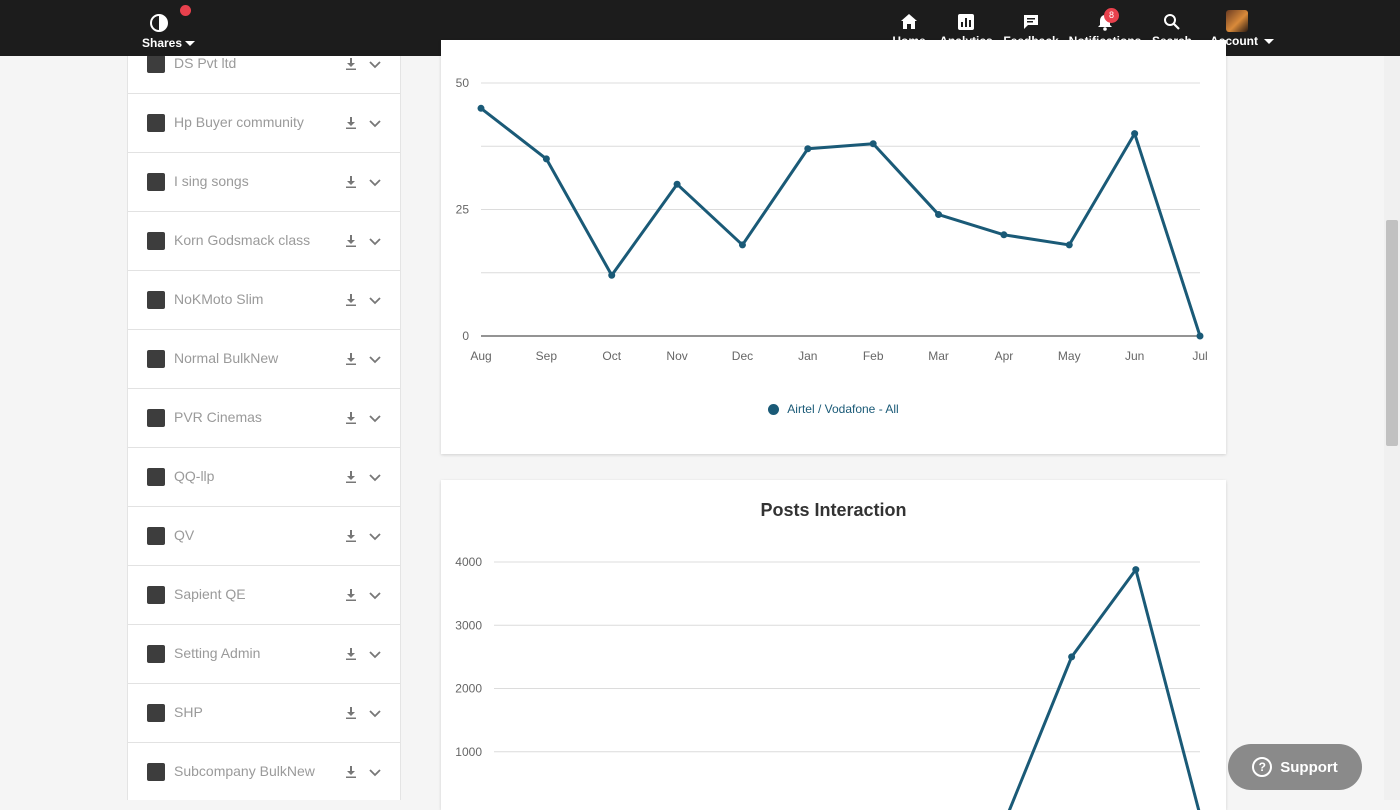  Describe the element at coordinates (219, 299) in the screenshot. I see `list-item-label: NoKMoto Slim` at that location.